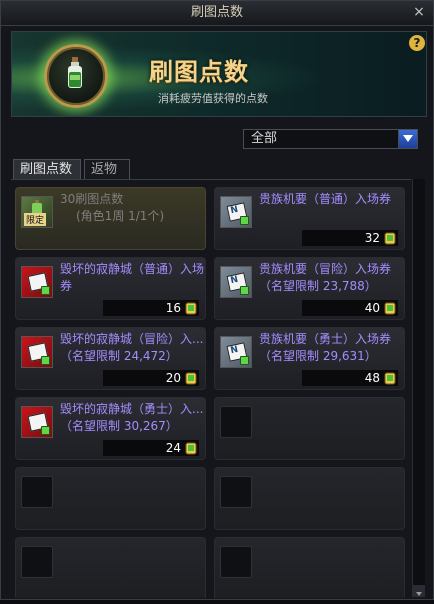 The width and height of the screenshot is (434, 604). I want to click on item-name: 30刷图点数 (角色1周 1/1个), so click(132, 208).